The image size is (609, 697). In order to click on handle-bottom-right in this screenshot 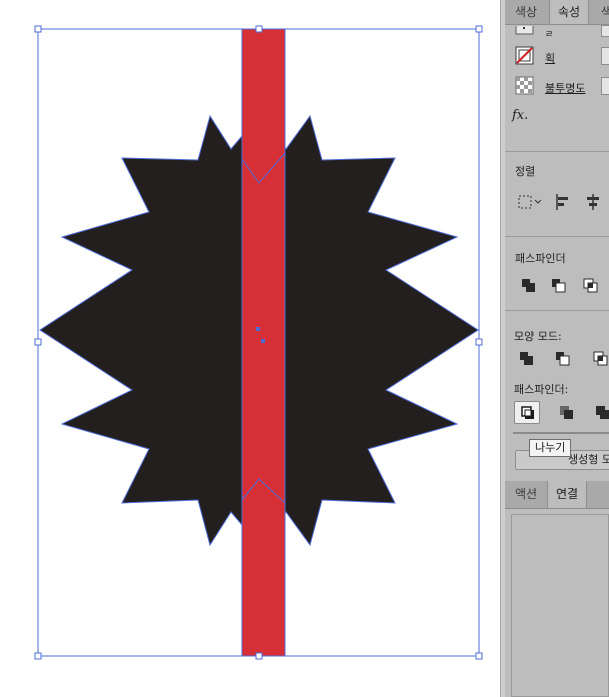, I will do `click(479, 656)`.